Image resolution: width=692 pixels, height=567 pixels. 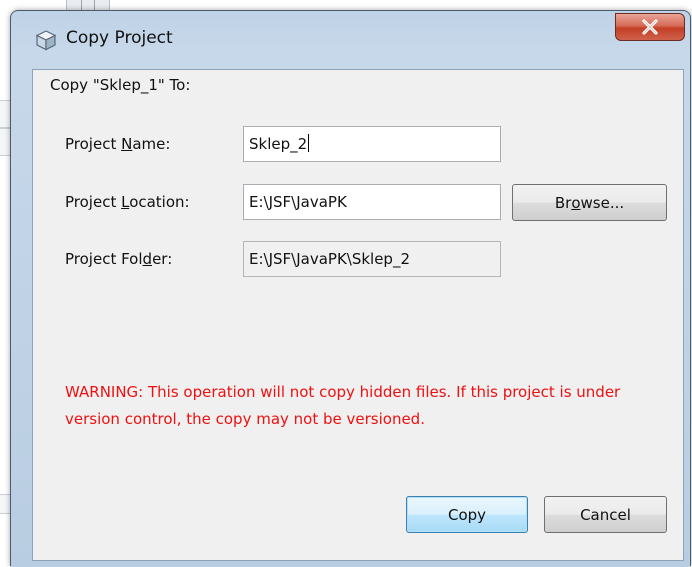 What do you see at coordinates (605, 514) in the screenshot?
I see `cancel-button: Cancel` at bounding box center [605, 514].